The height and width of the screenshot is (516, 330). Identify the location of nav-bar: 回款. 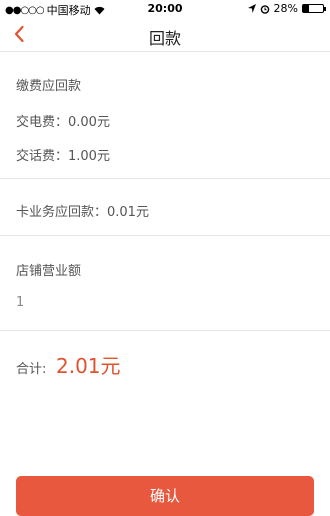
(165, 35).